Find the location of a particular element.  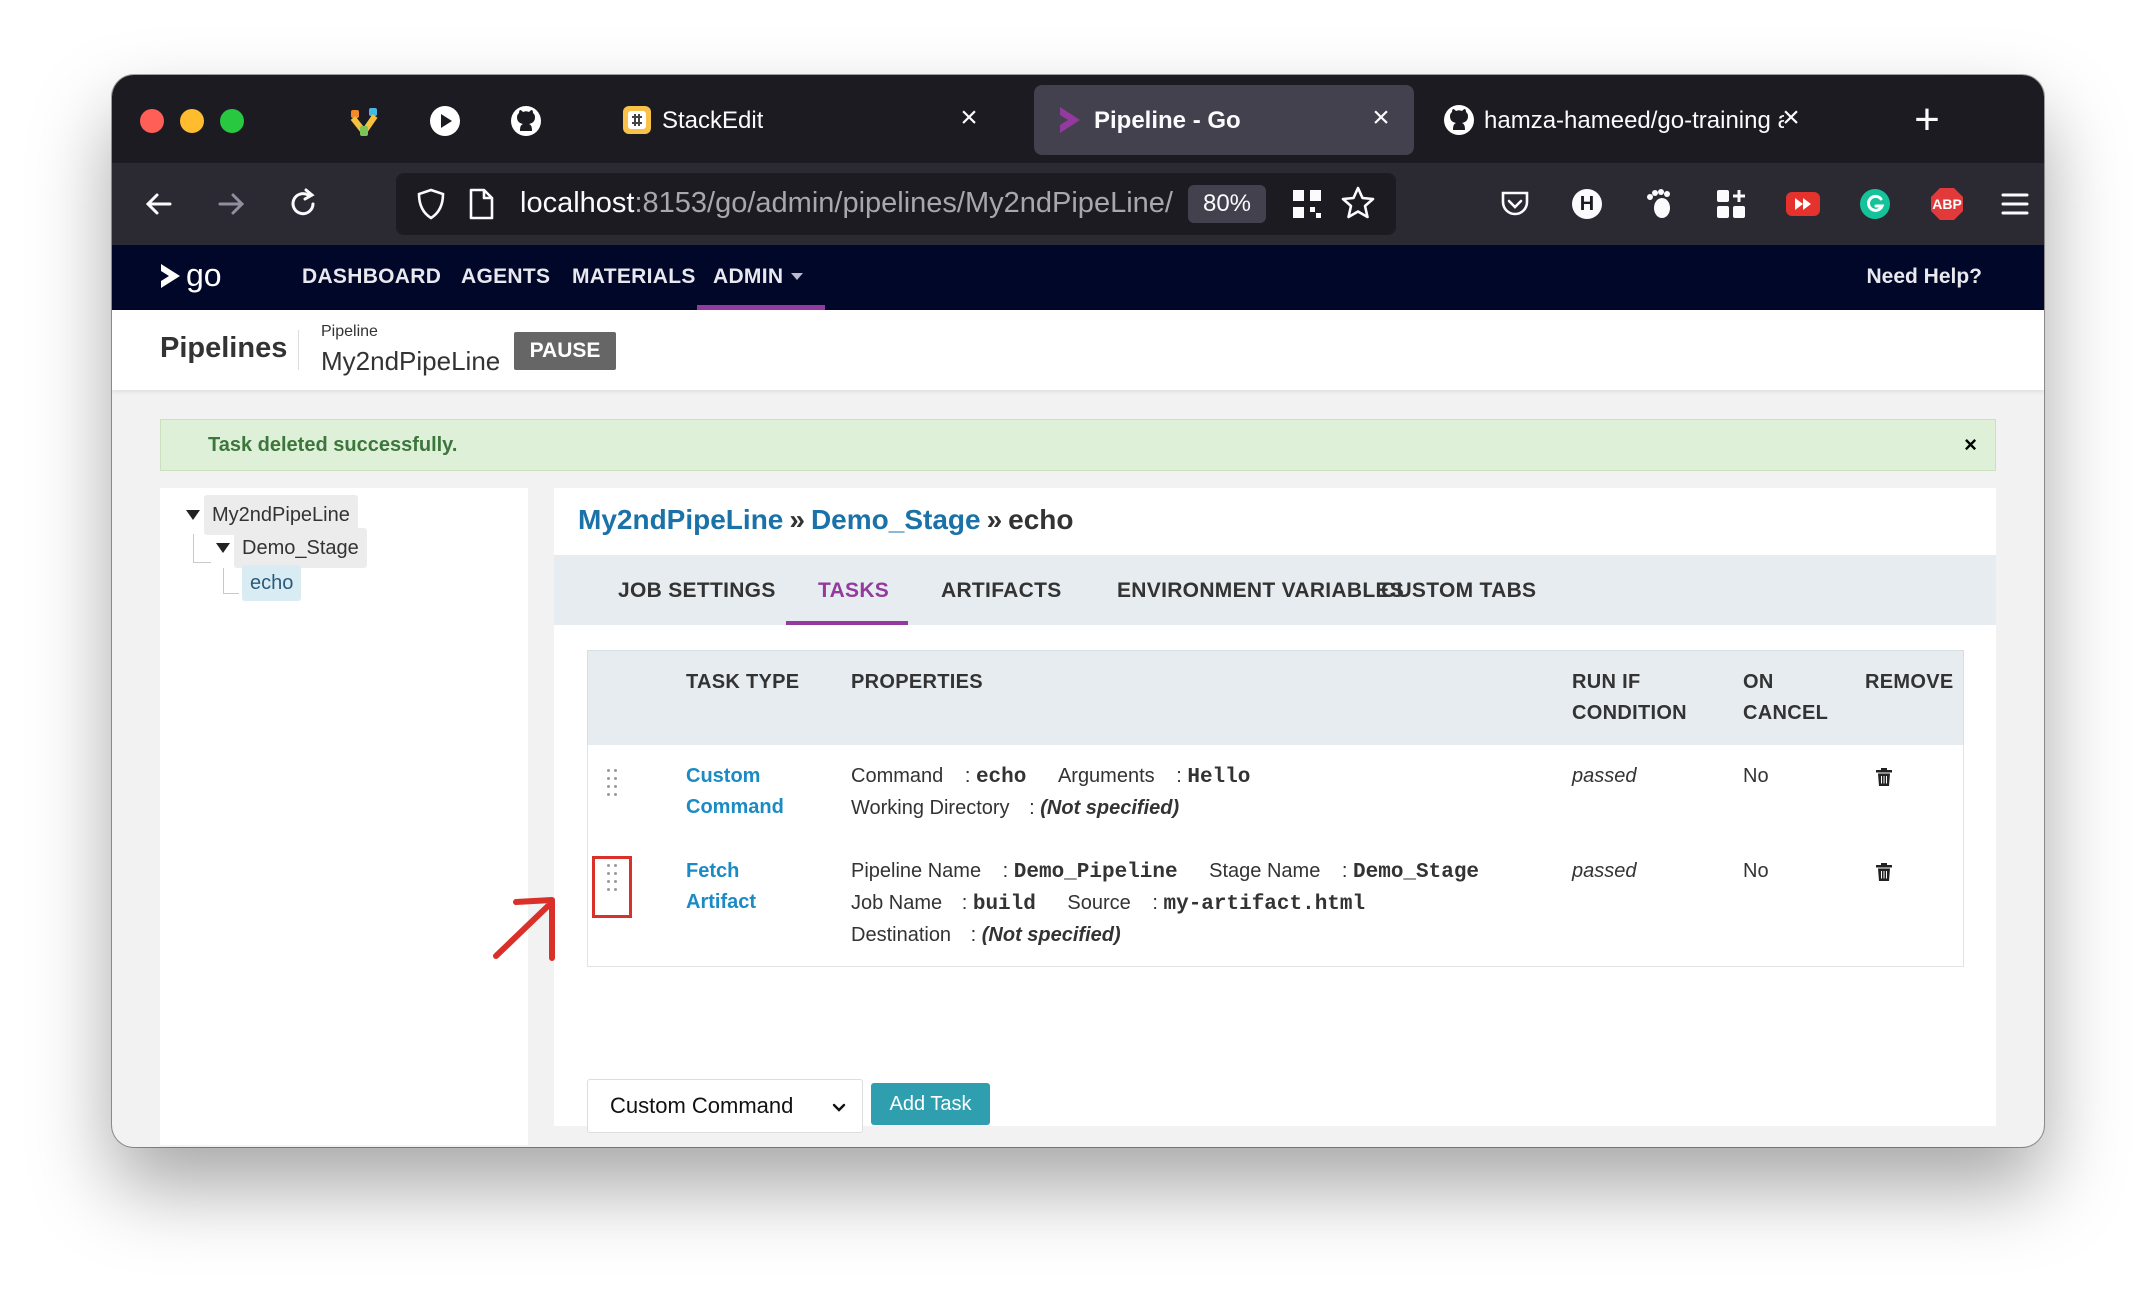

qr-code-icon is located at coordinates (1307, 204).